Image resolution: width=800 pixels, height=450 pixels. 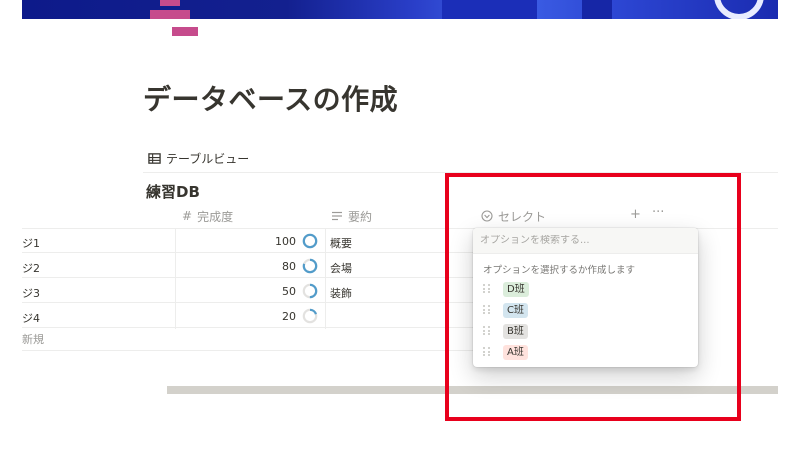 What do you see at coordinates (337, 216) in the screenshot?
I see `text-lines-icon` at bounding box center [337, 216].